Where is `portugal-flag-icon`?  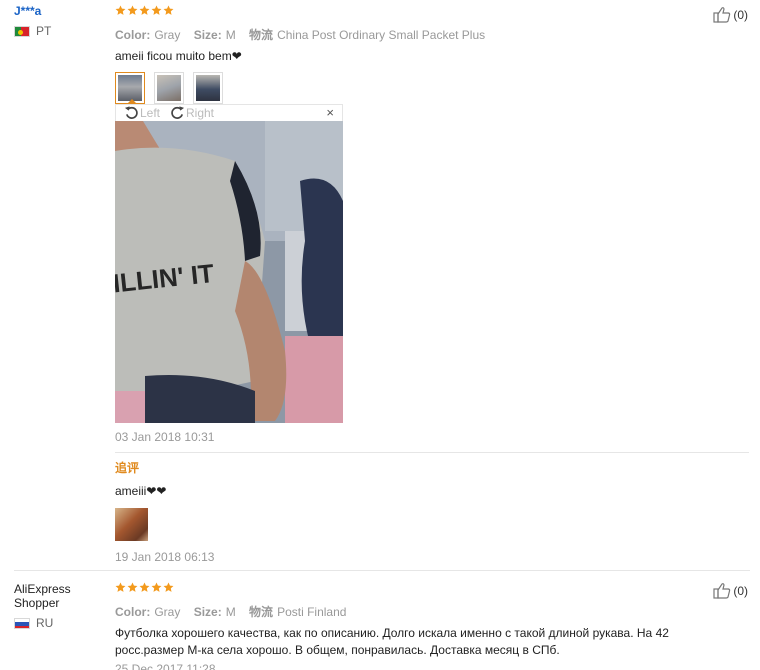
portugal-flag-icon is located at coordinates (22, 31).